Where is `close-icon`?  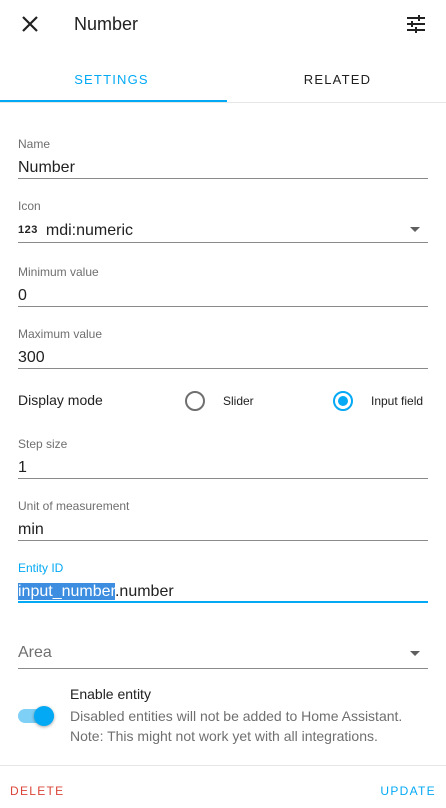 close-icon is located at coordinates (30, 24).